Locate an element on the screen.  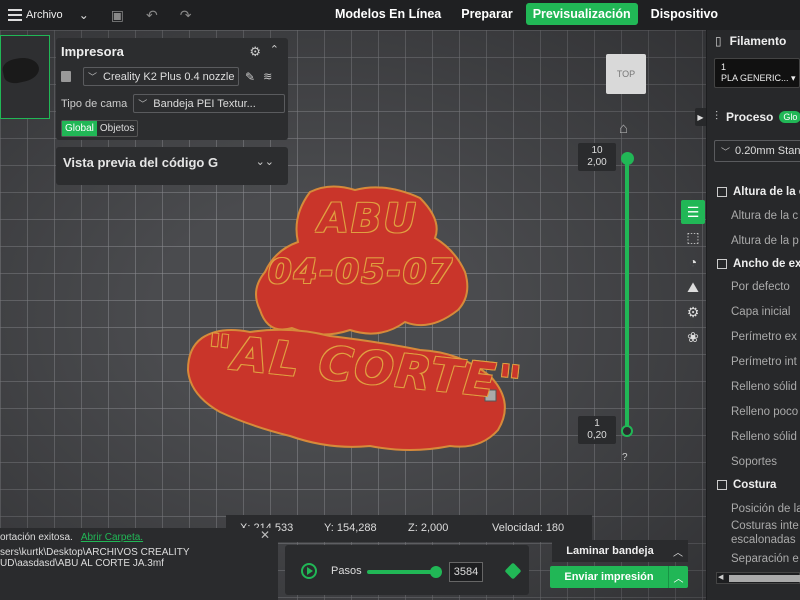
tab-prepare: Preparar is located at coordinates (486, 14).